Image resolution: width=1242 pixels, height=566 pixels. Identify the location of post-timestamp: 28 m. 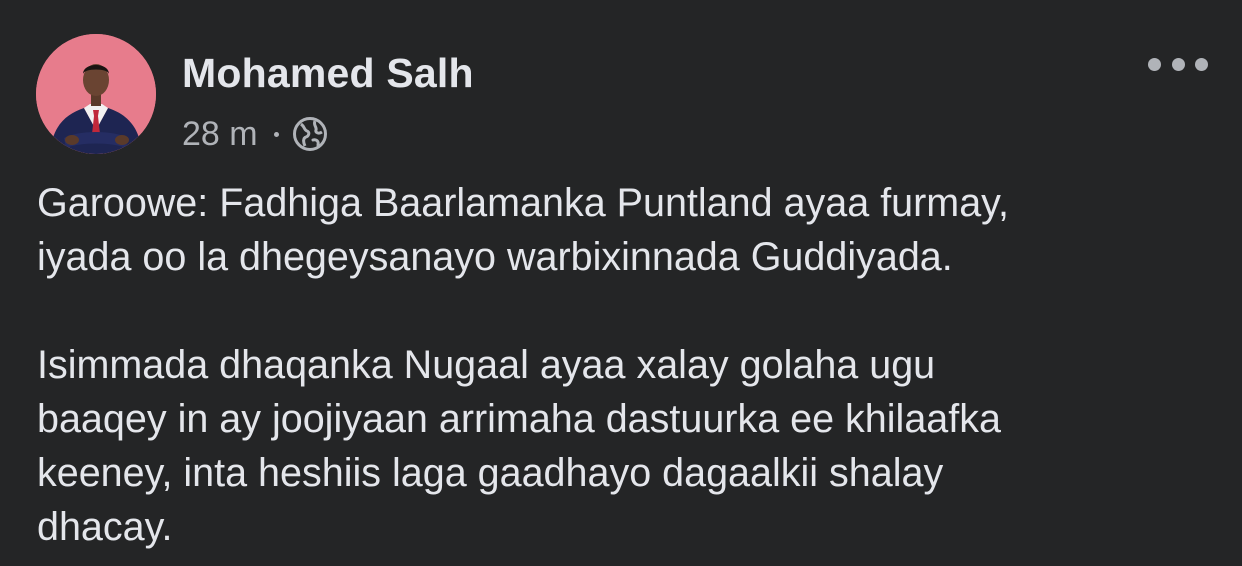
(220, 134).